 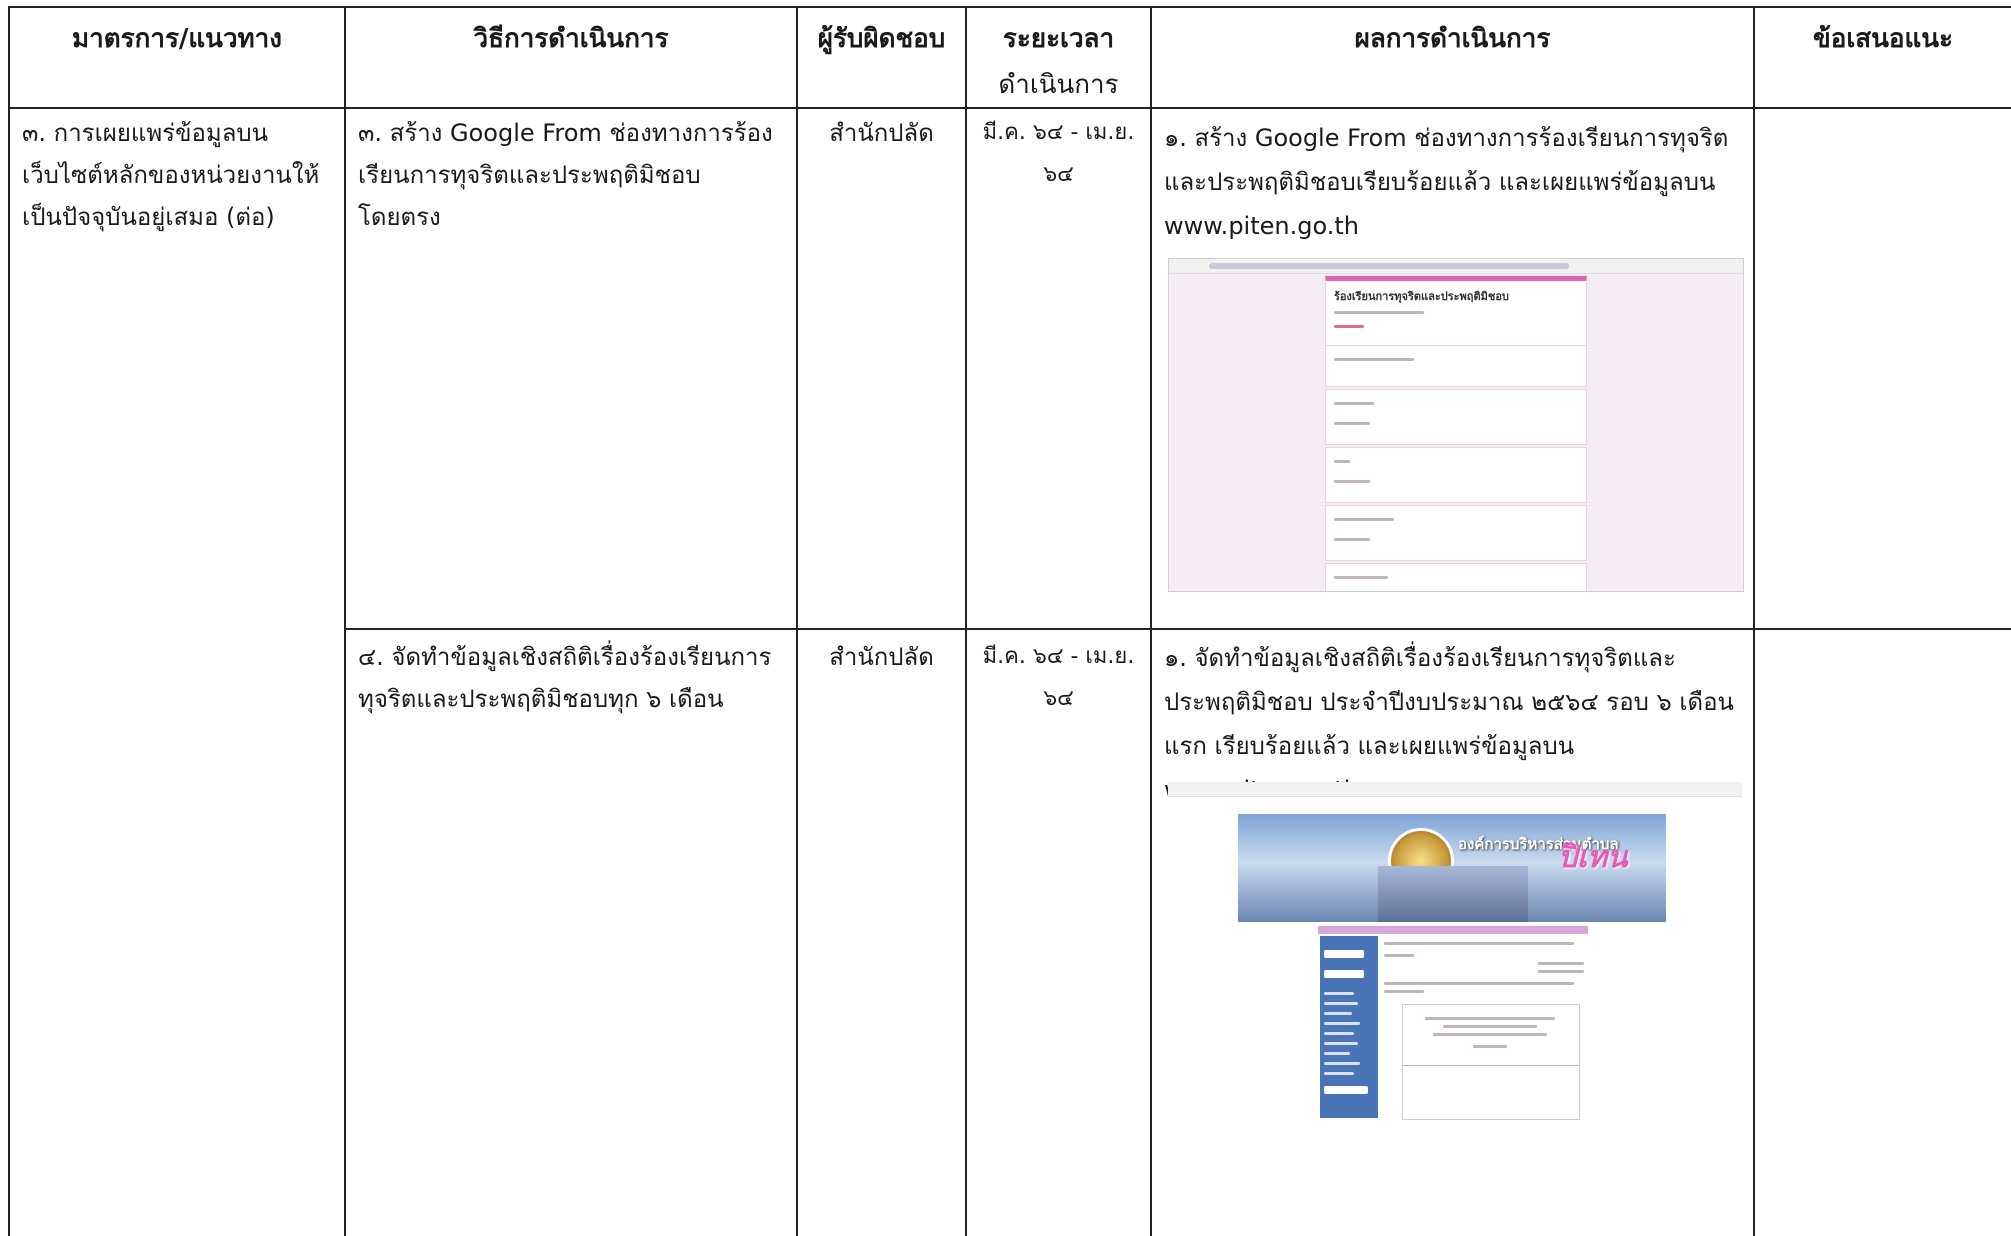 What do you see at coordinates (1452, 39) in the screenshot?
I see `header-result: ผลการดำเนินการ` at bounding box center [1452, 39].